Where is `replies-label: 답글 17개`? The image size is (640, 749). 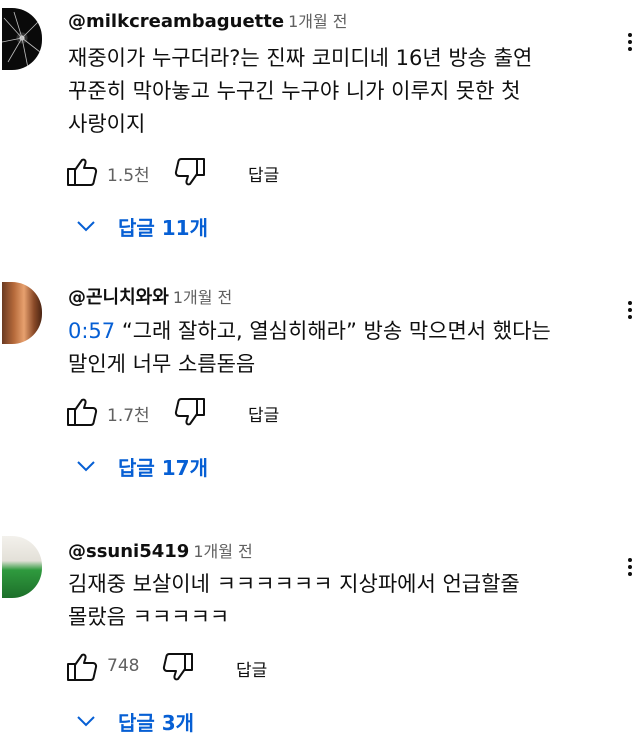 replies-label: 답글 17개 is located at coordinates (163, 468).